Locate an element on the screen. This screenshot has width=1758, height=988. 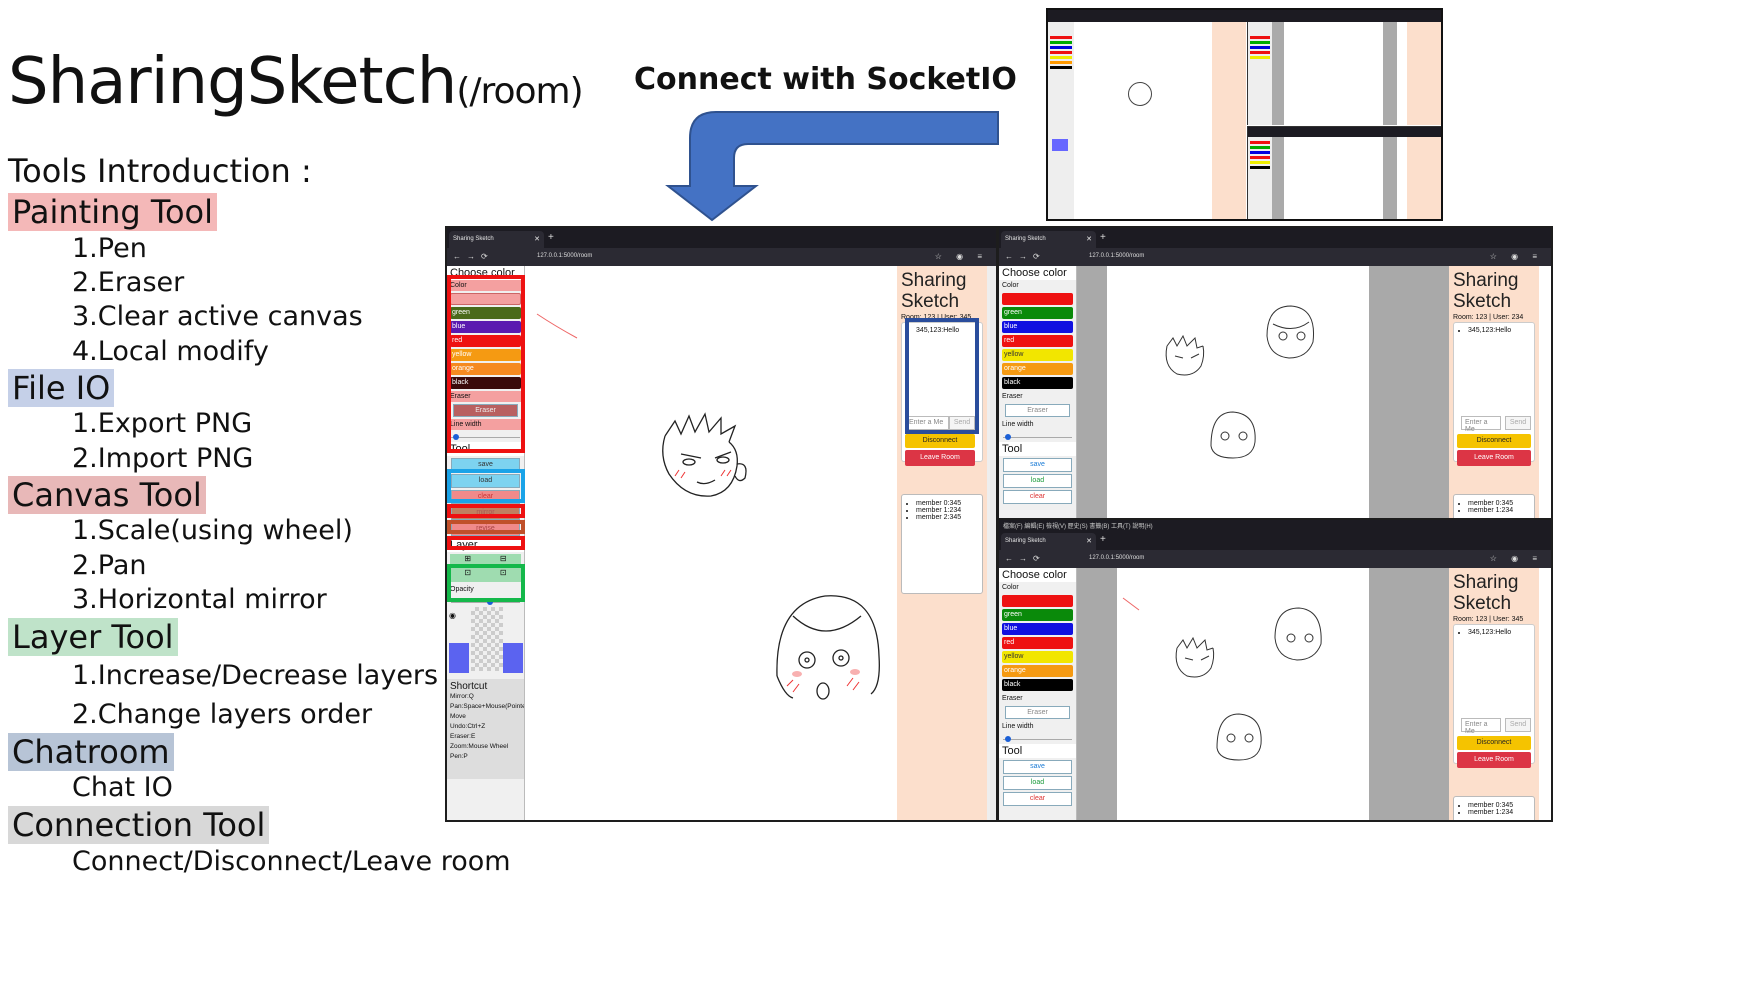
layer-item-increase-decrease: 1.Increase/Decrease layers is located at coordinates (255, 675).